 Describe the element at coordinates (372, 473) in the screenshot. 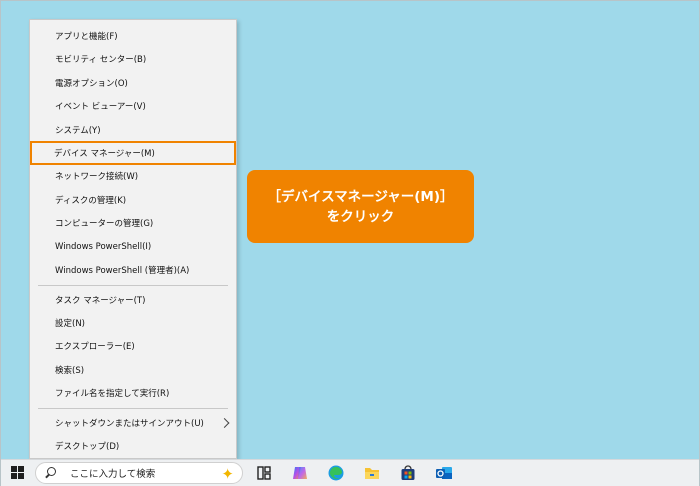

I see `file-explorer-icon` at that location.